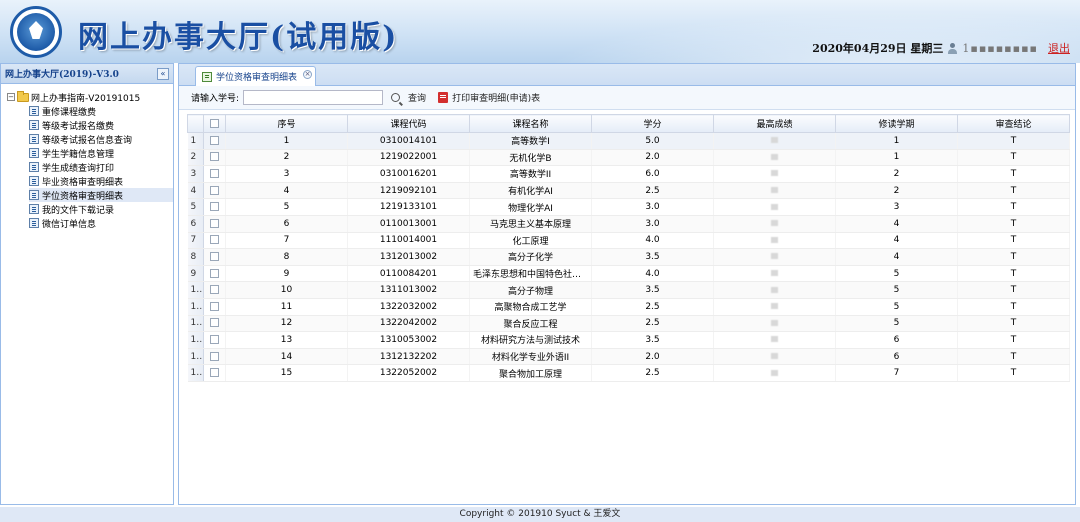 Image resolution: width=1080 pixels, height=522 pixels. Describe the element at coordinates (408, 123) in the screenshot. I see `col-header: 课程代码` at that location.